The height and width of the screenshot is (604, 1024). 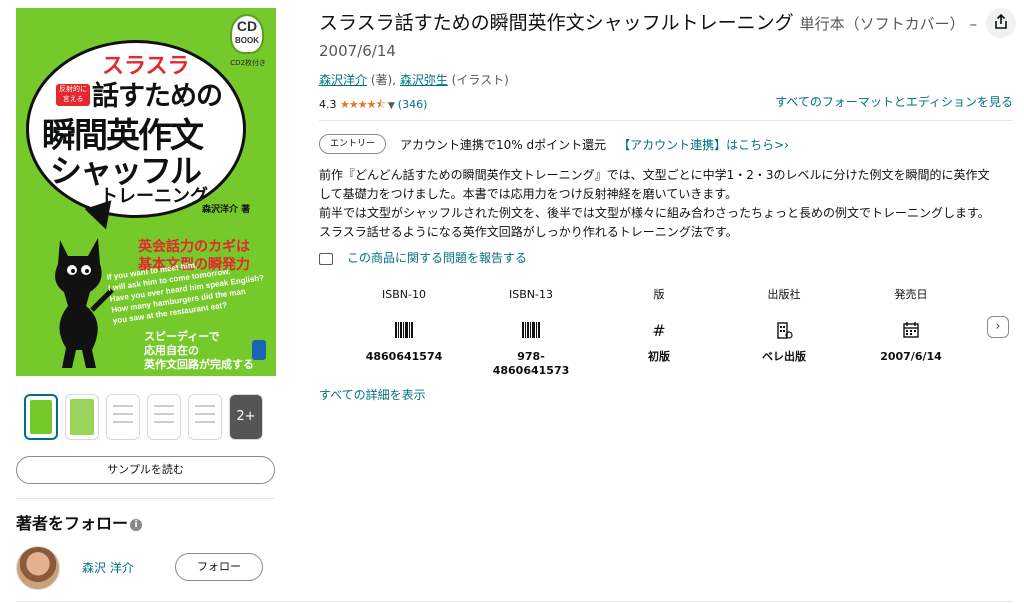 What do you see at coordinates (363, 104) in the screenshot?
I see `star-rating-icon: ★★★★⯪` at bounding box center [363, 104].